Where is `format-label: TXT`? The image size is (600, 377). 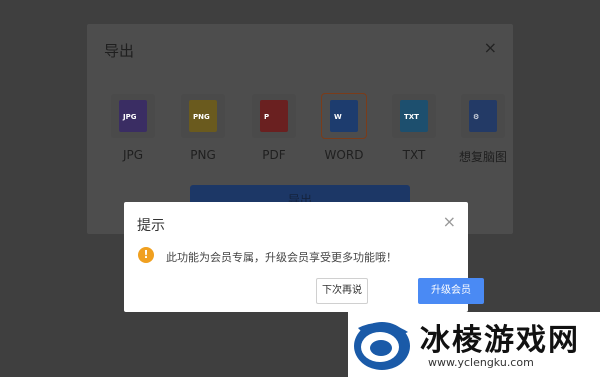 format-label: TXT is located at coordinates (414, 155).